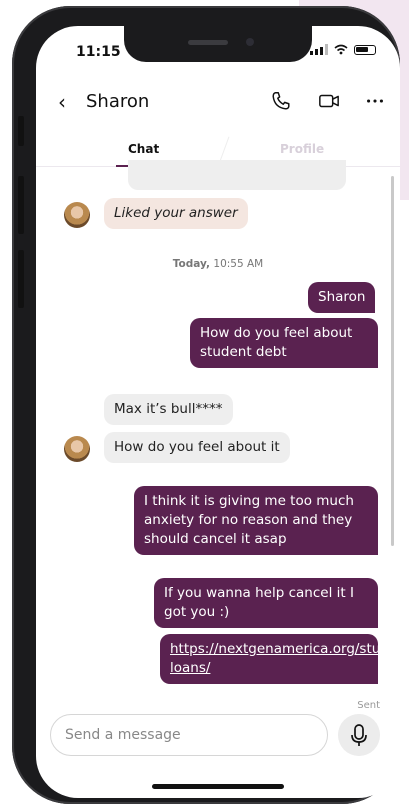 Image resolution: width=409 pixels, height=809 pixels. I want to click on tab-separator, so click(224, 149).